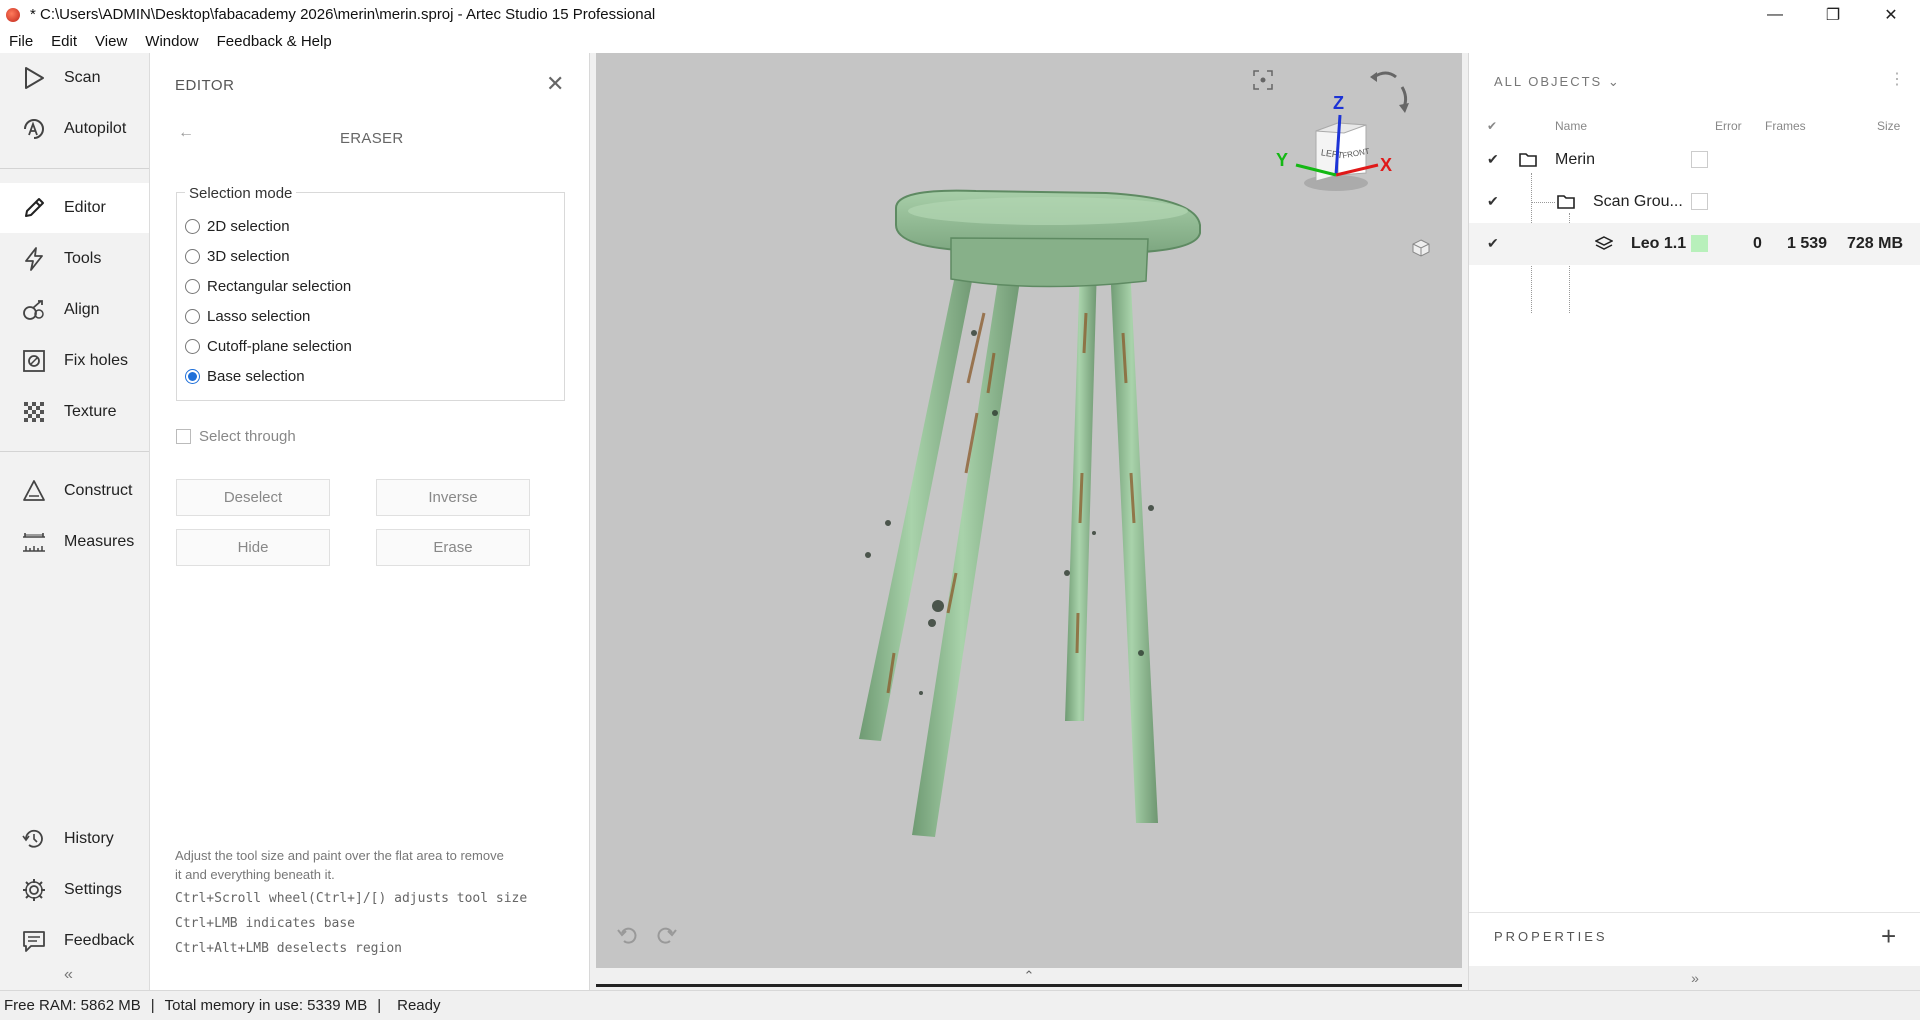 The height and width of the screenshot is (1020, 1920). Describe the element at coordinates (186, 133) in the screenshot. I see `back-arrow-icon: ←` at that location.